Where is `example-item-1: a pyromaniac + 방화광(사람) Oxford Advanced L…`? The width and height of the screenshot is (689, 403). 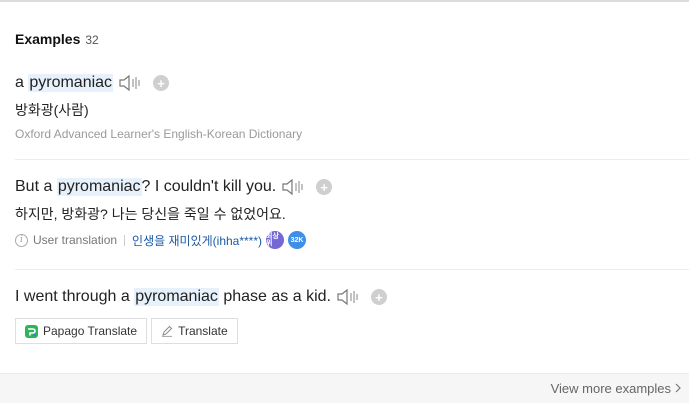 example-item-1: a pyromaniac + 방화광(사람) Oxford Advanced L… is located at coordinates (158, 106).